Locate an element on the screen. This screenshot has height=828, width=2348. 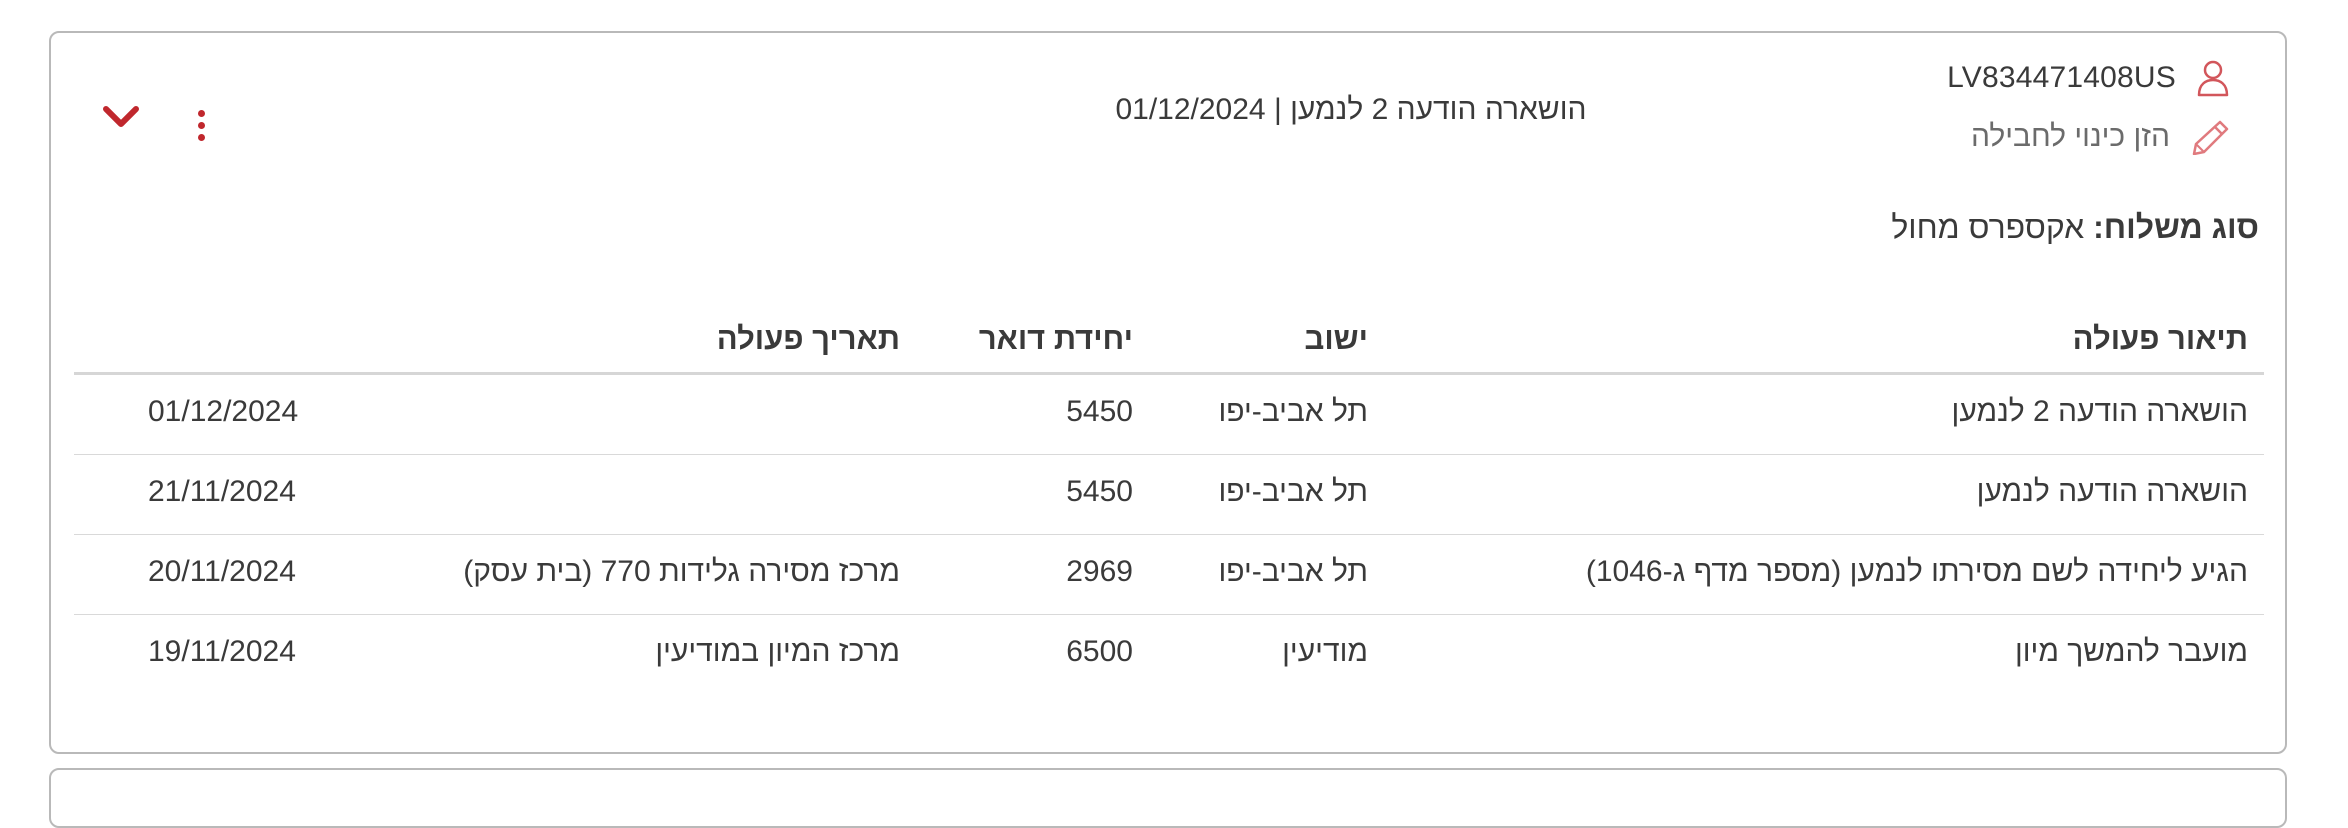
next-shipment-card is located at coordinates (1168, 798).